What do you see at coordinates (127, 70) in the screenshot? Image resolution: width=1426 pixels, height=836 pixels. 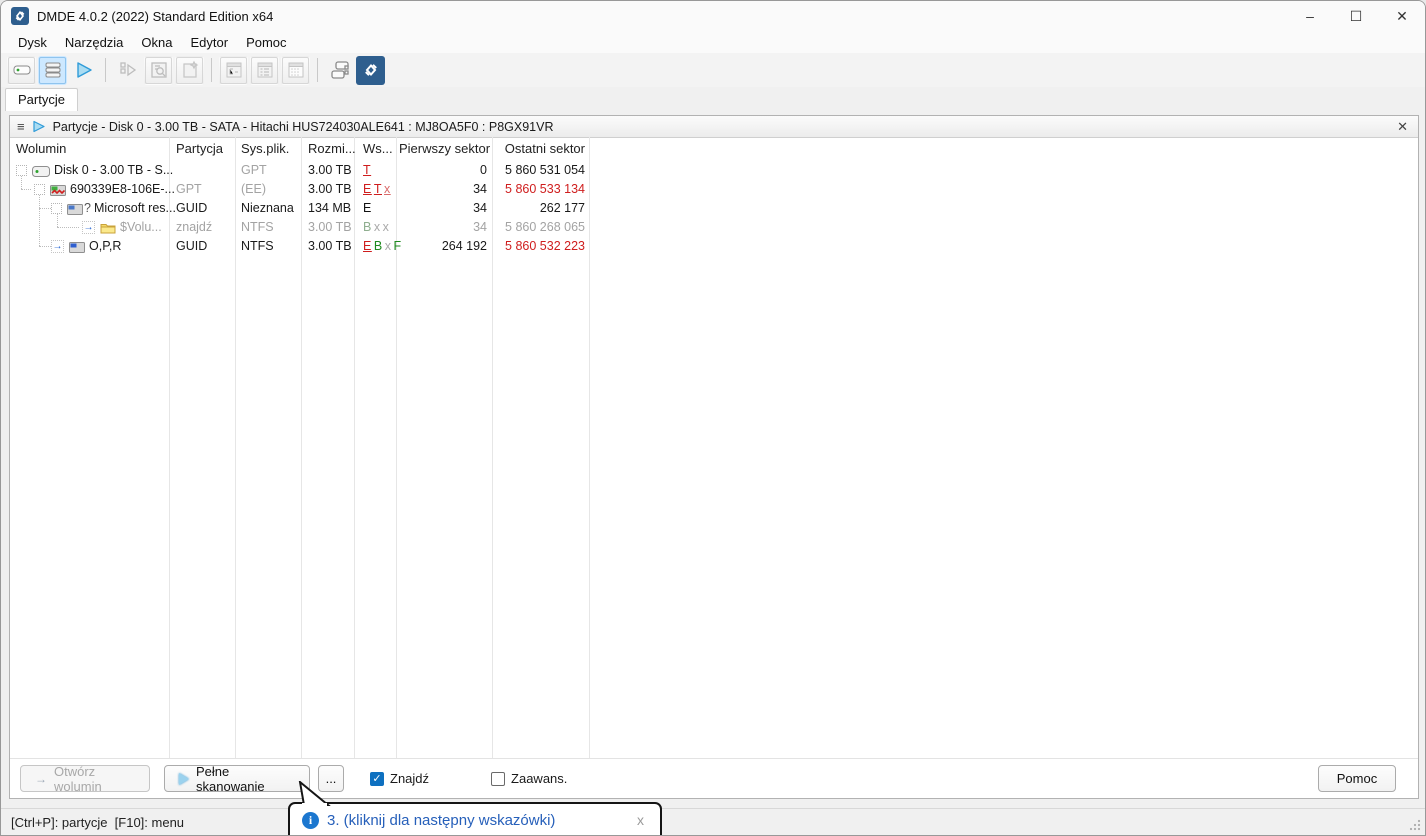 I see `objects-run-icon` at bounding box center [127, 70].